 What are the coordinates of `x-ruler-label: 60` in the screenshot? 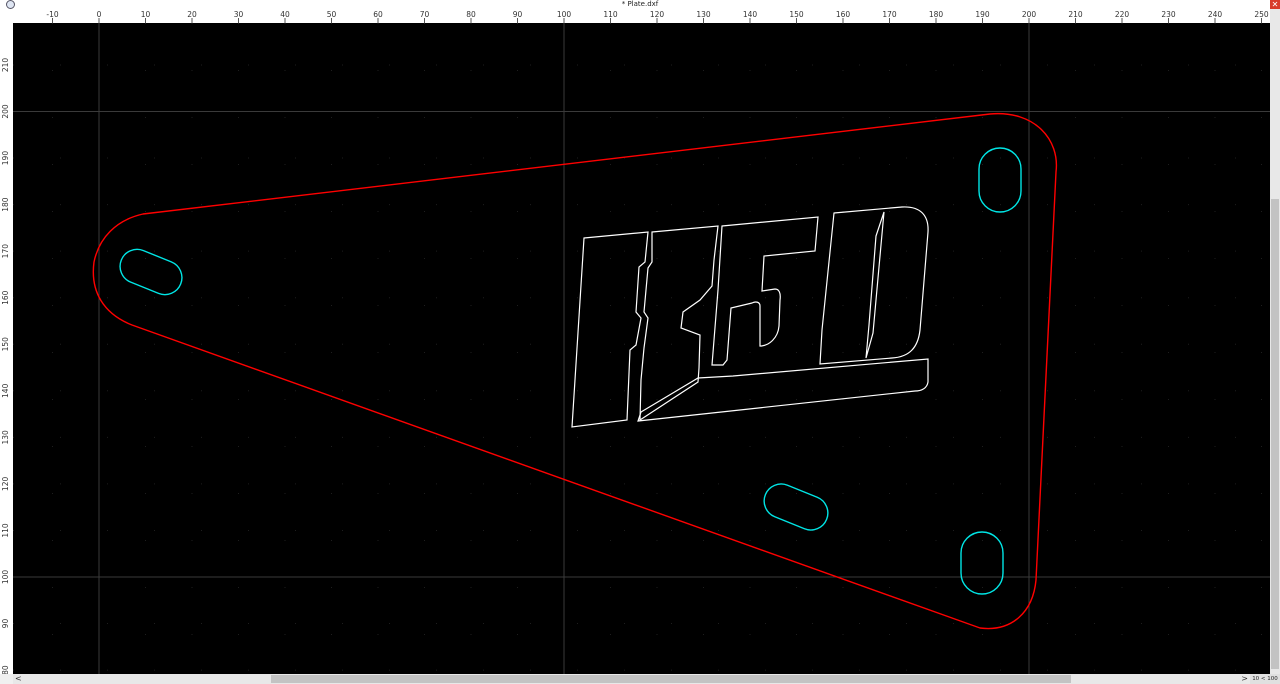 It's located at (378, 14).